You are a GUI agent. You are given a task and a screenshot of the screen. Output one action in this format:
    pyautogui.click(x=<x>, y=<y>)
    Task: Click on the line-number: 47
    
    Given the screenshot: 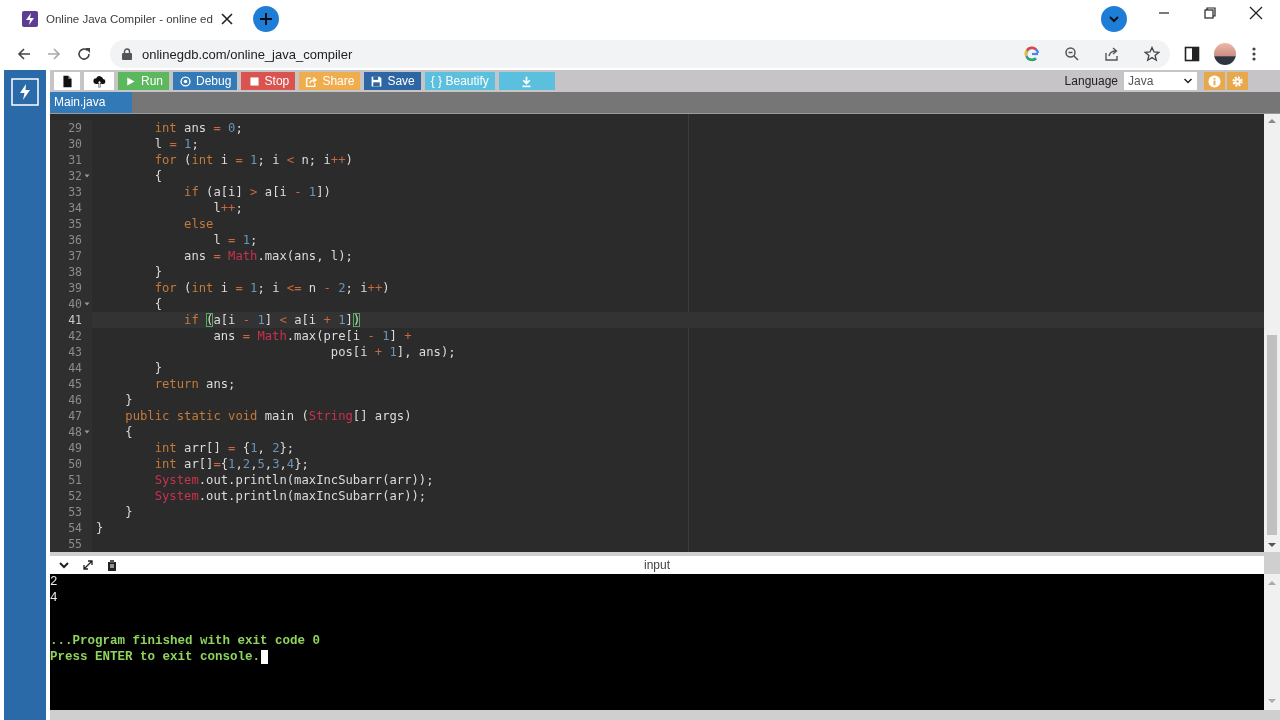 What is the action you would take?
    pyautogui.click(x=75, y=416)
    